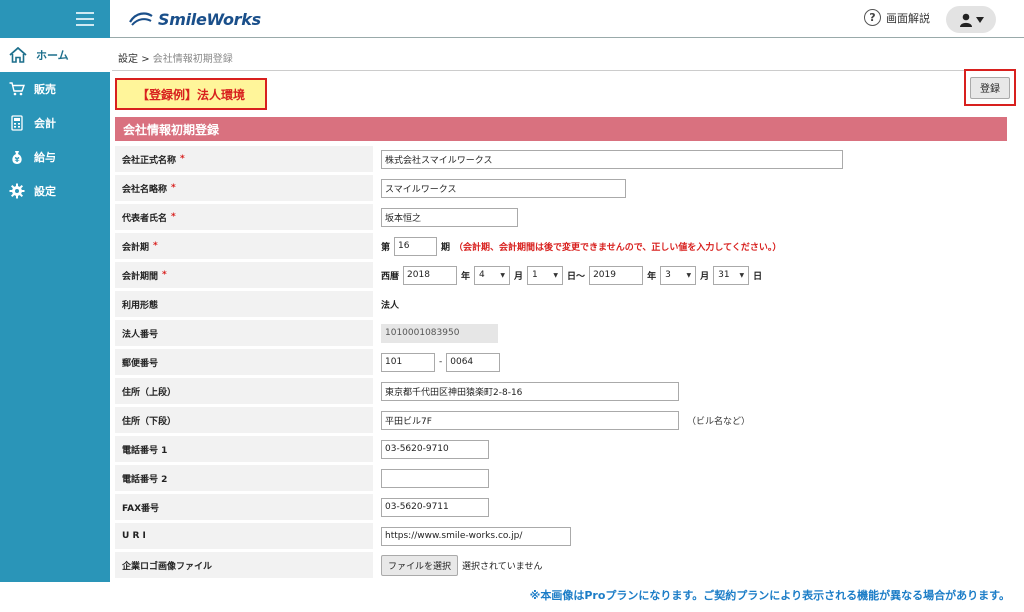  What do you see at coordinates (473, 362) in the screenshot?
I see `postal-code-part2-input: 0064` at bounding box center [473, 362].